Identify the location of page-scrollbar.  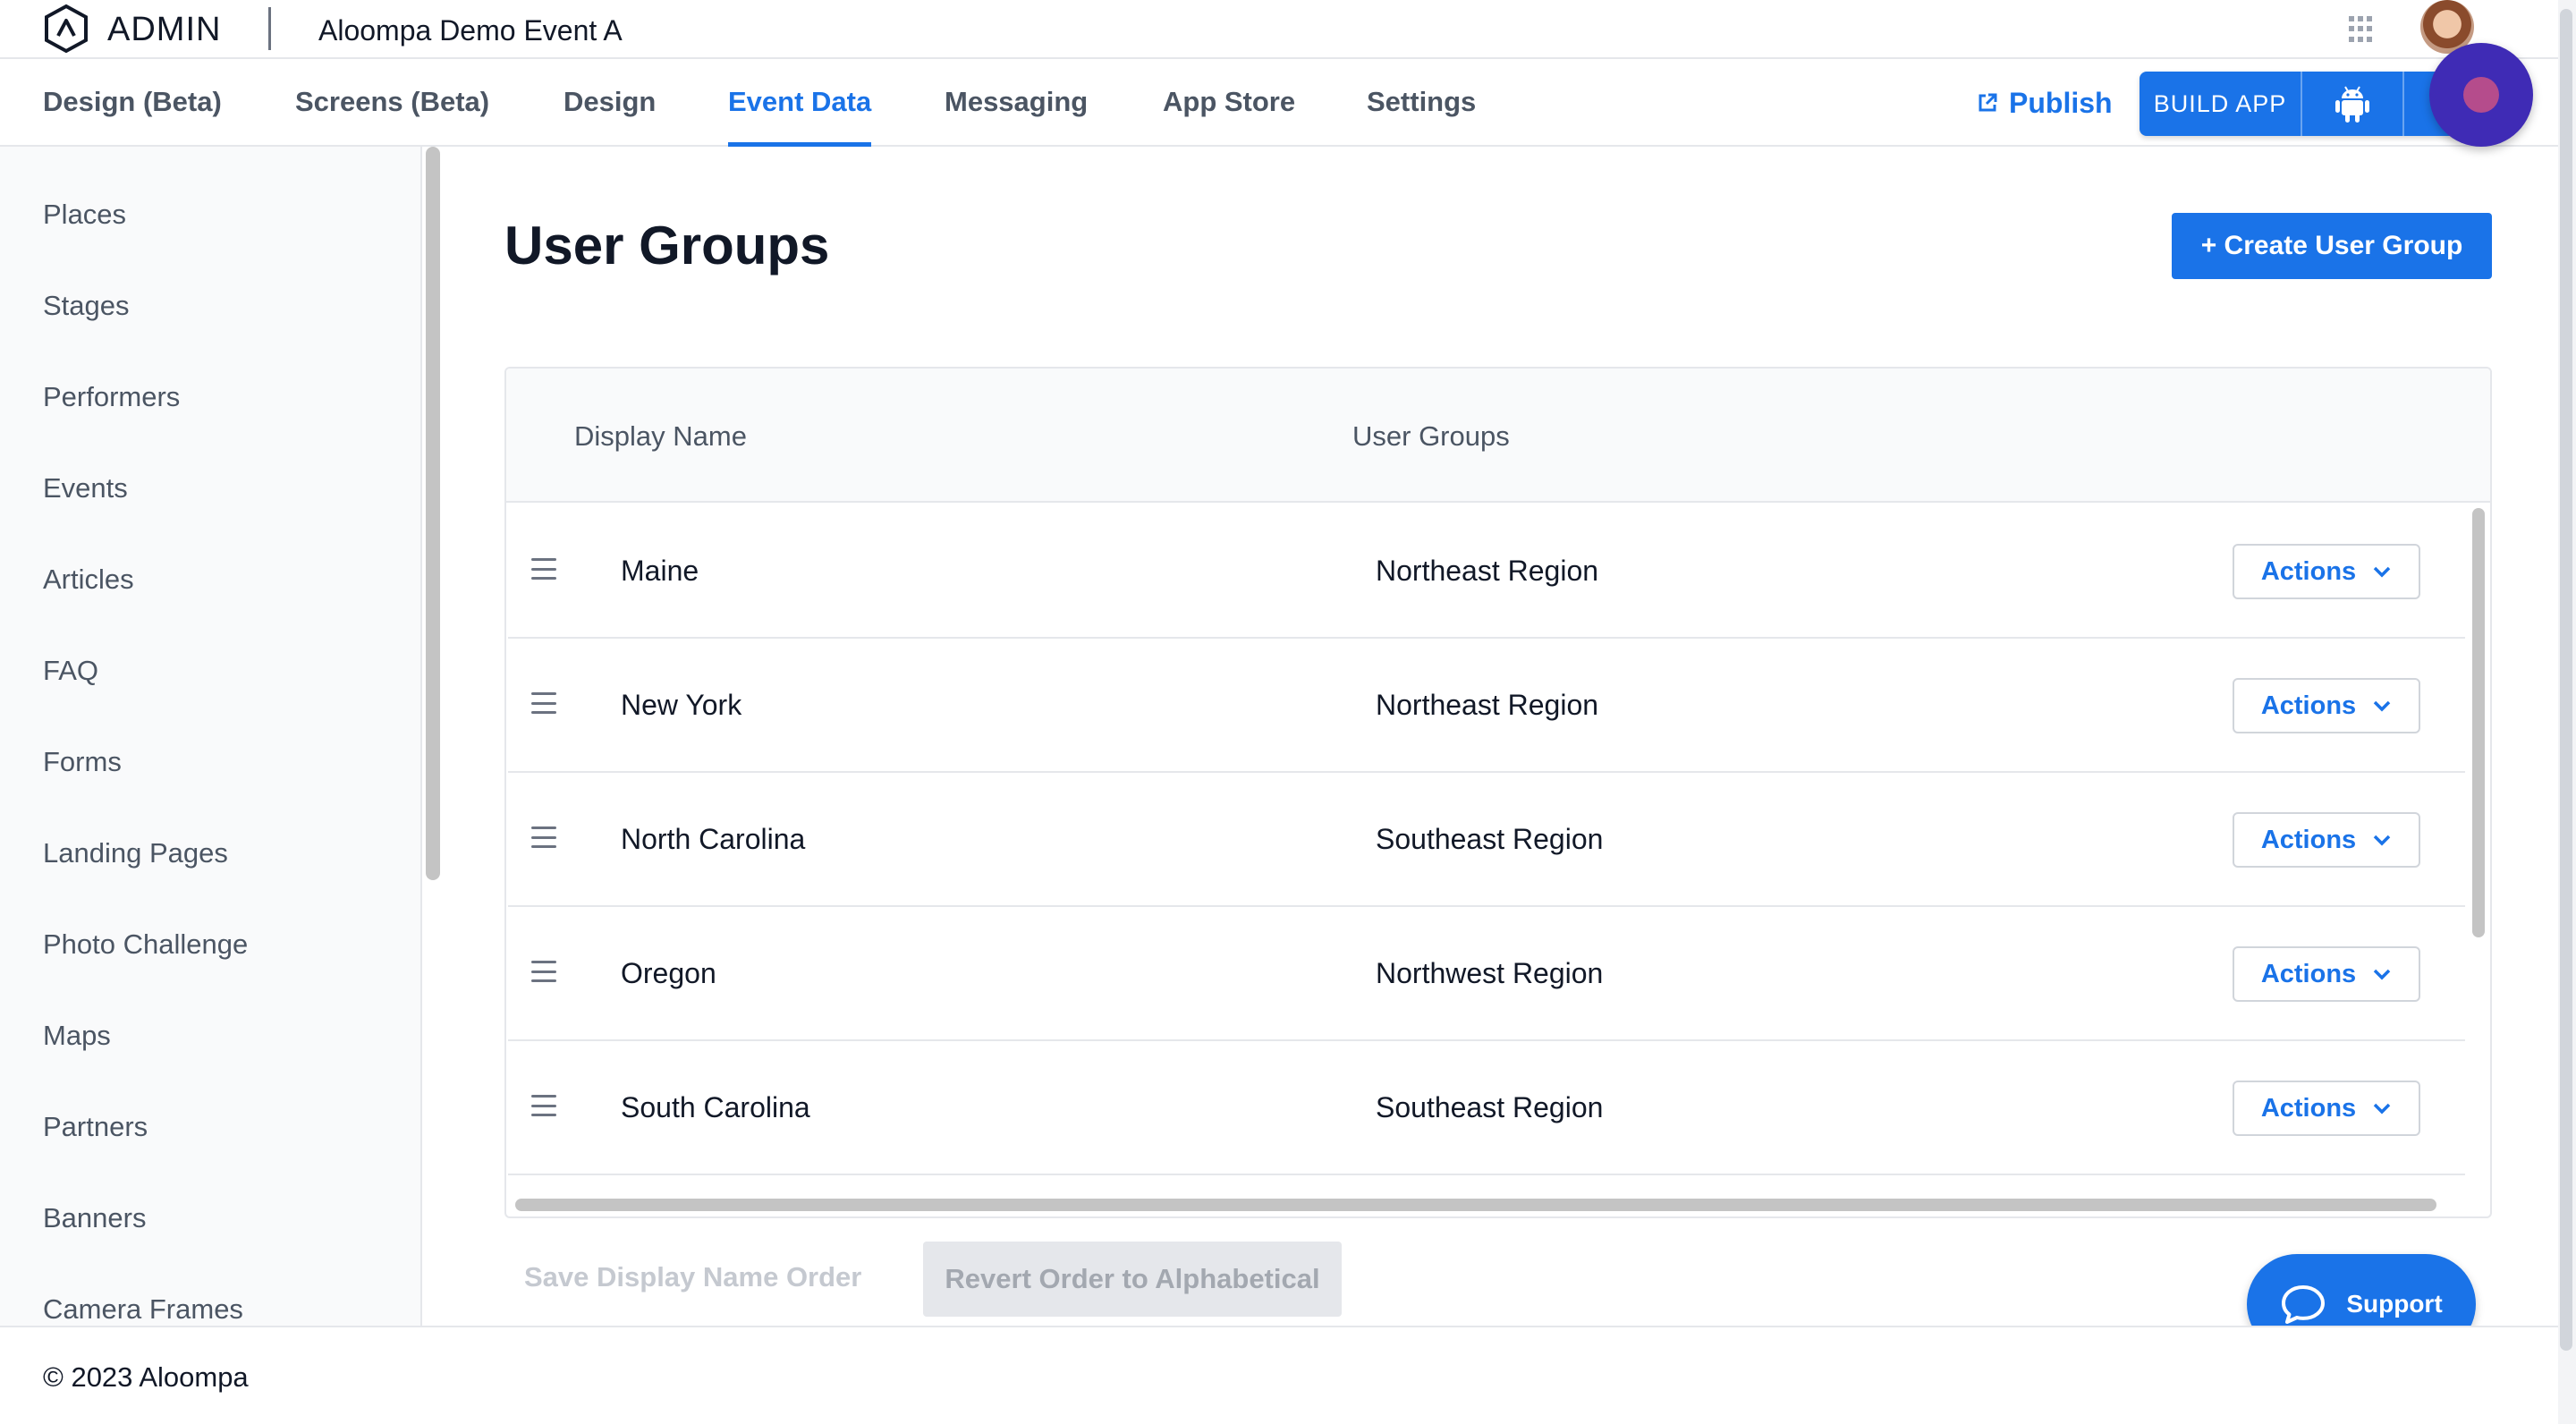
(2566, 680).